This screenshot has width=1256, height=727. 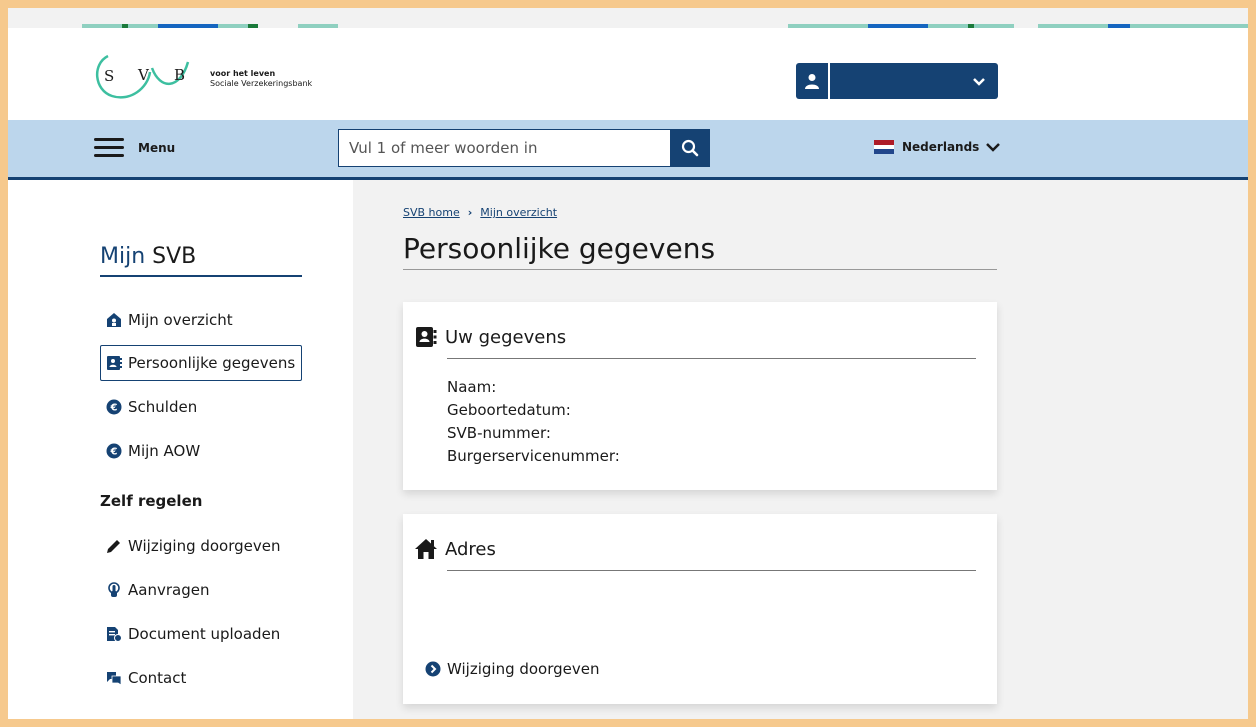 I want to click on logo-tagline-bold: voor het leven, so click(x=243, y=73).